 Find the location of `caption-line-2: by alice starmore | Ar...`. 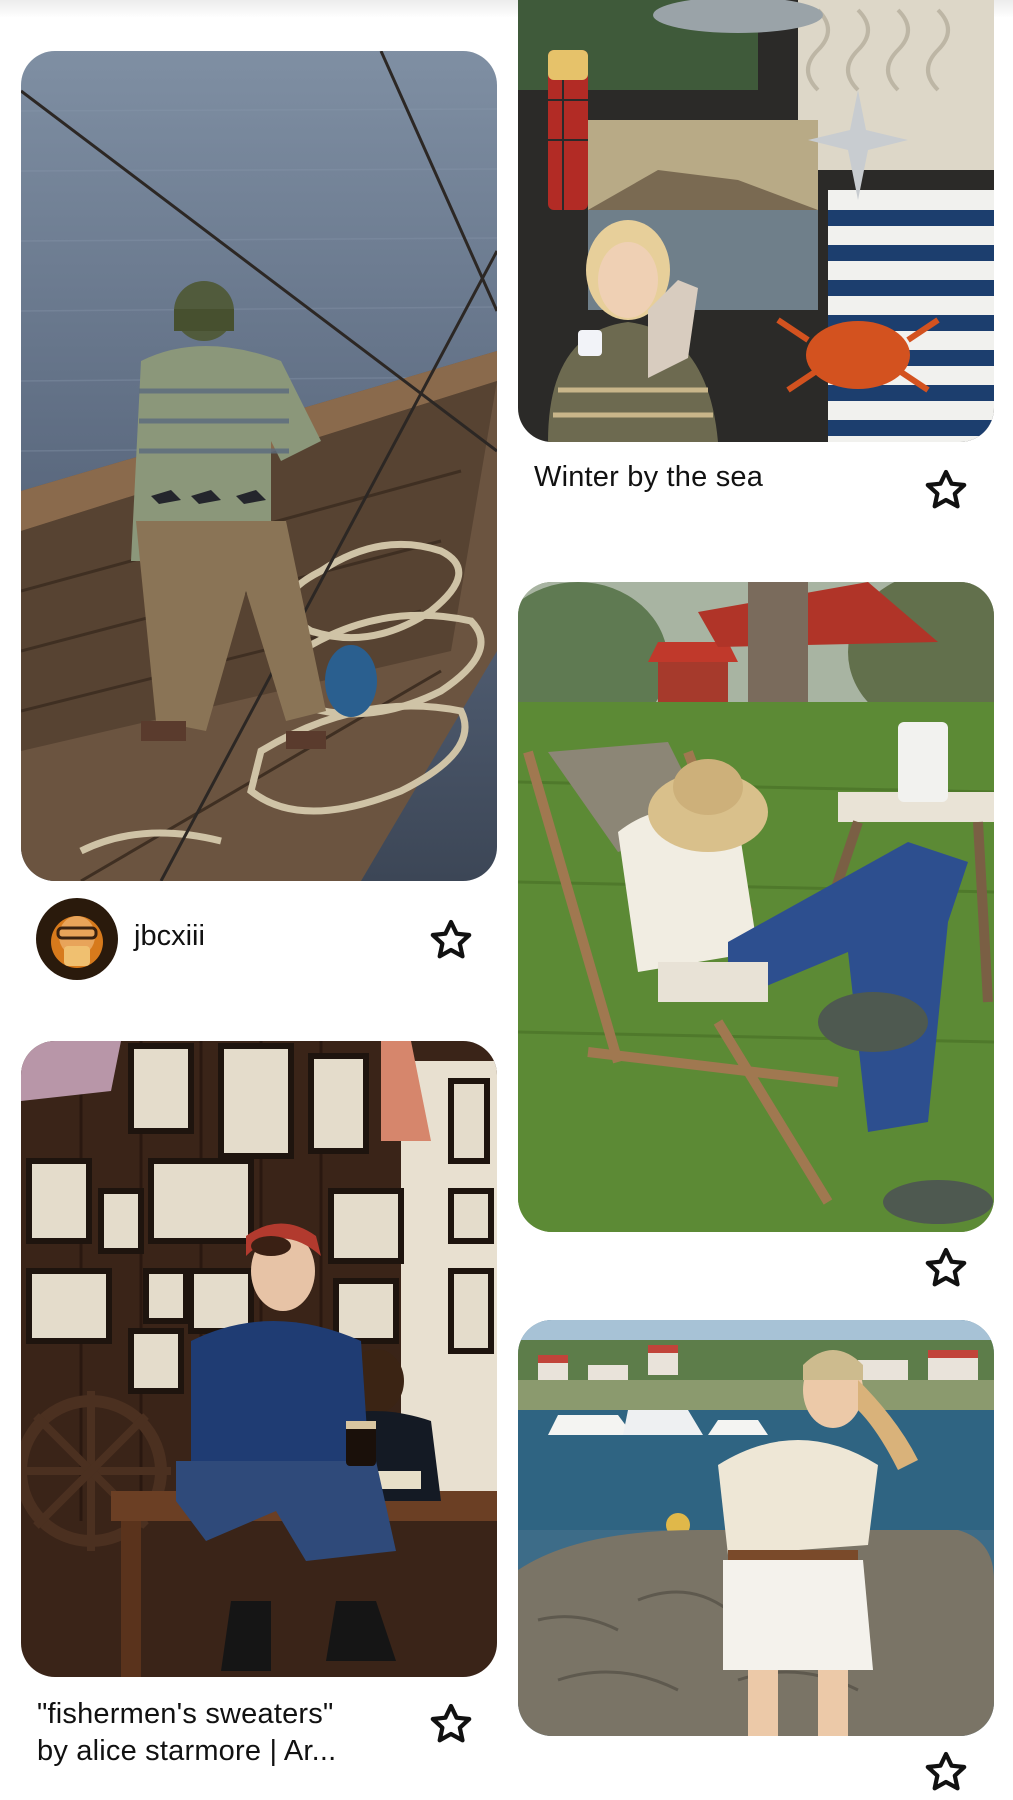

caption-line-2: by alice starmore | Ar... is located at coordinates (187, 1751).